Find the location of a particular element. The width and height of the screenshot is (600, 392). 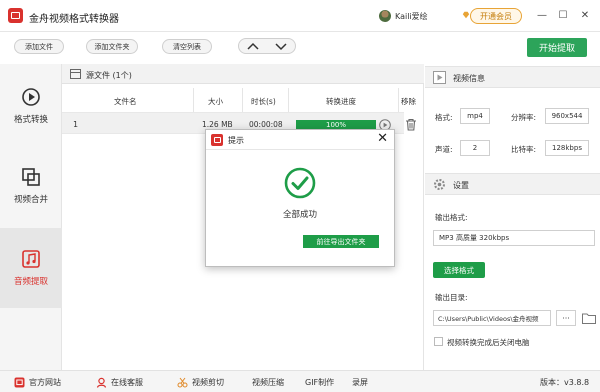

diamond-icon is located at coordinates (466, 15).